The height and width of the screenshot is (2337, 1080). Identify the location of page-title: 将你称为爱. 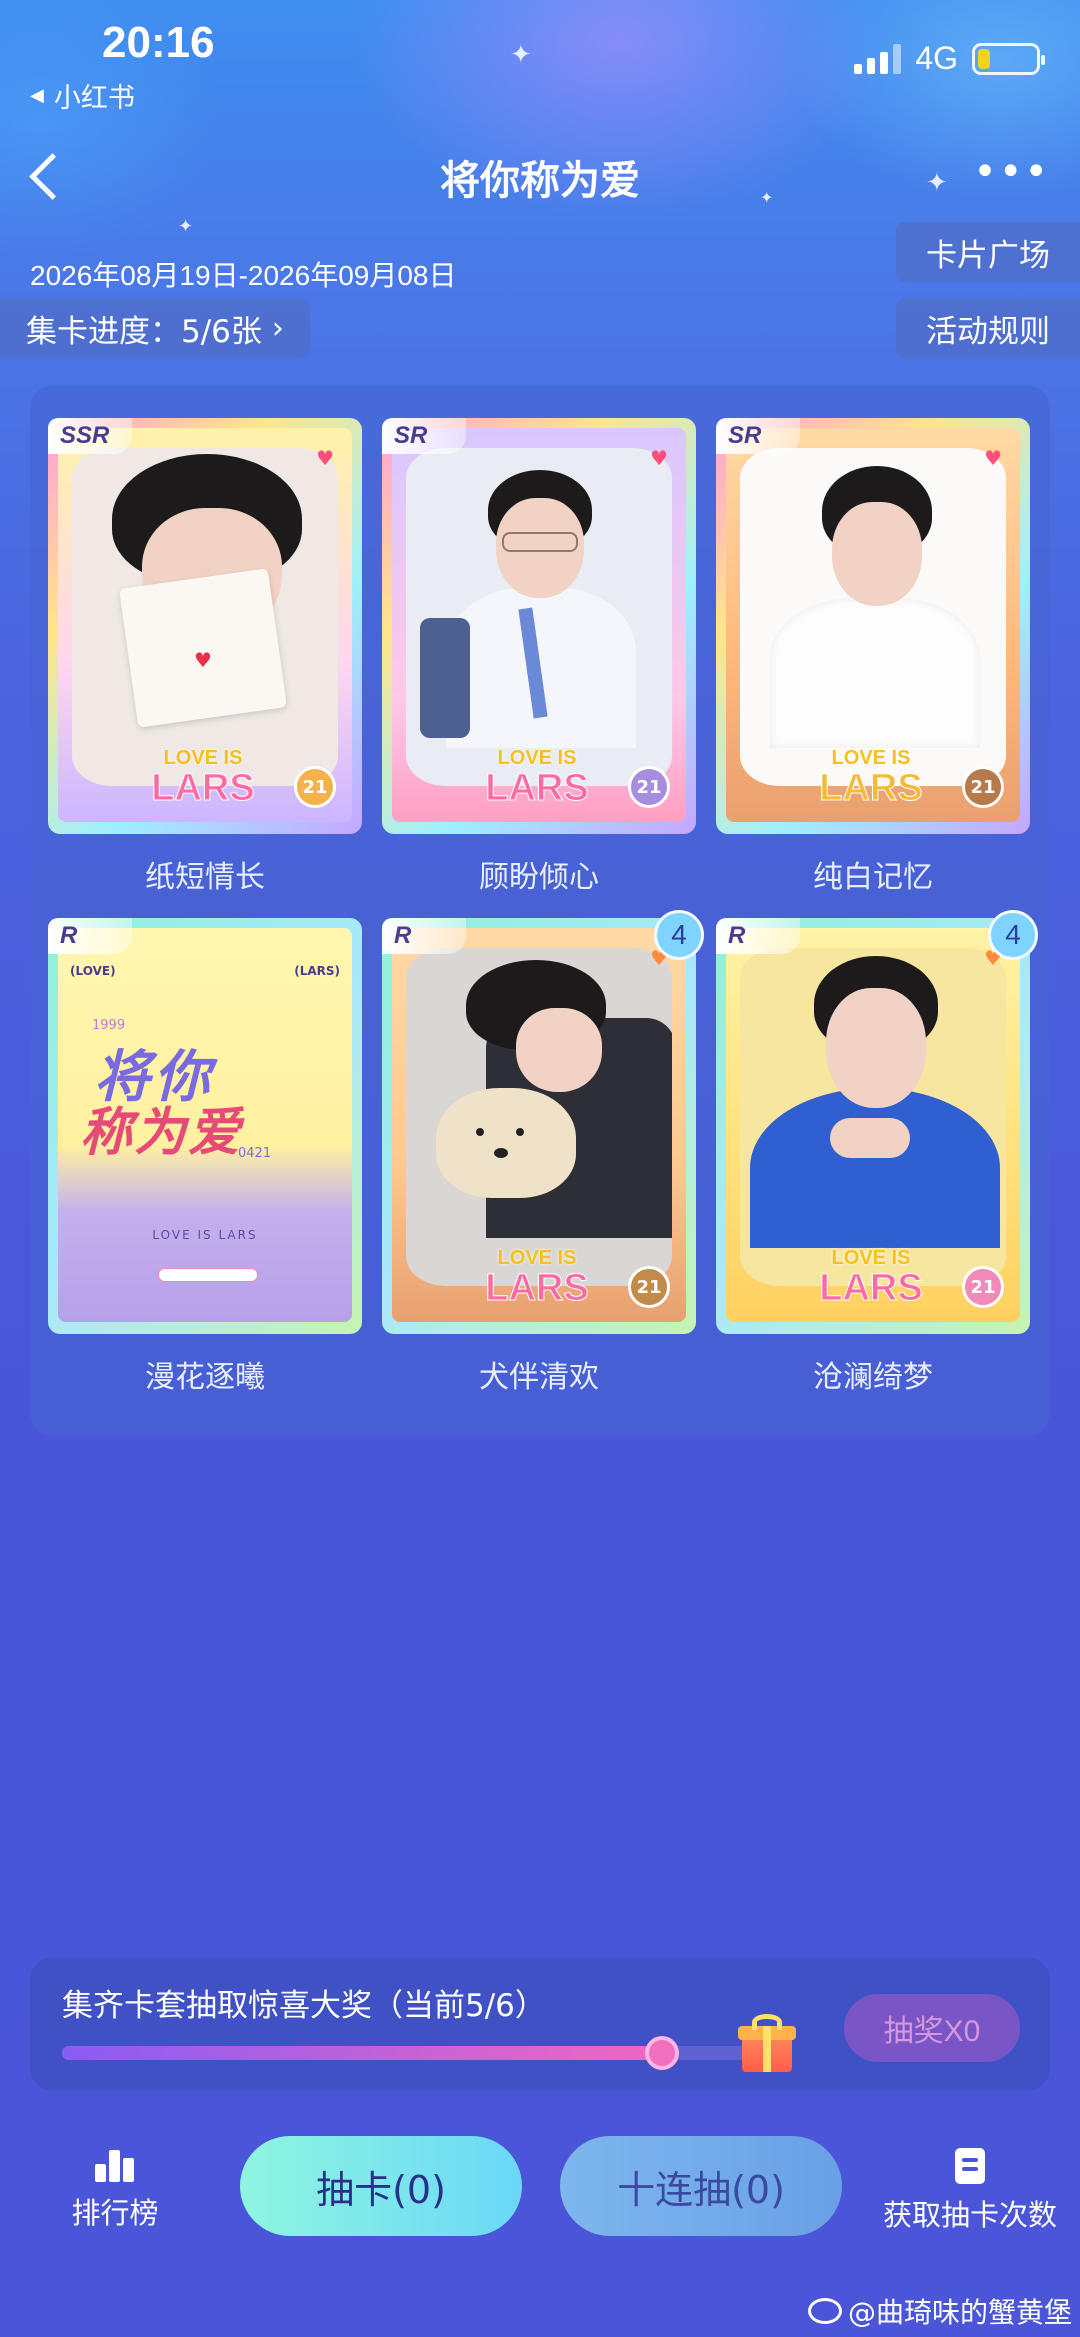
(540, 181).